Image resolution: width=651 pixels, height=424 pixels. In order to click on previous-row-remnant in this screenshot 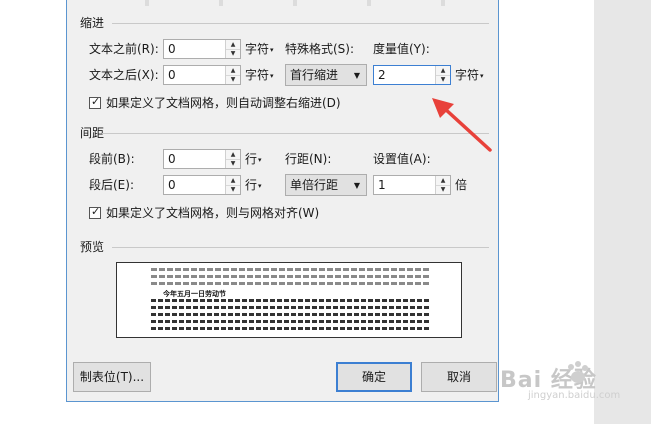, I will do `click(280, 3)`.